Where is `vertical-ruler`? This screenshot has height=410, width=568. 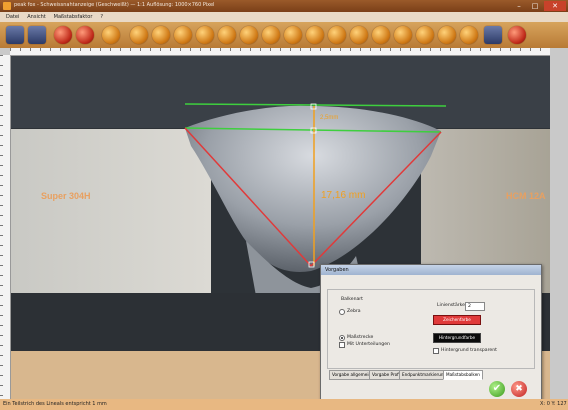 vertical-ruler is located at coordinates (5, 227).